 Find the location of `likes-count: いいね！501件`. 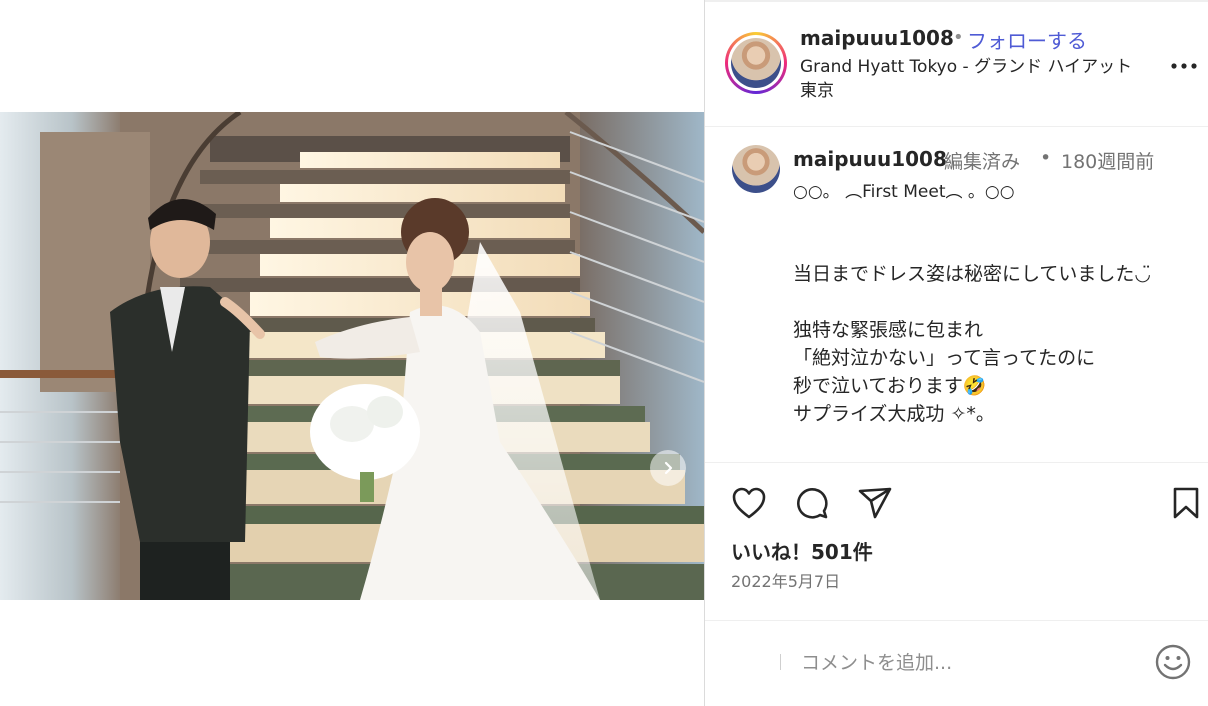

likes-count: いいね！501件 is located at coordinates (802, 550).